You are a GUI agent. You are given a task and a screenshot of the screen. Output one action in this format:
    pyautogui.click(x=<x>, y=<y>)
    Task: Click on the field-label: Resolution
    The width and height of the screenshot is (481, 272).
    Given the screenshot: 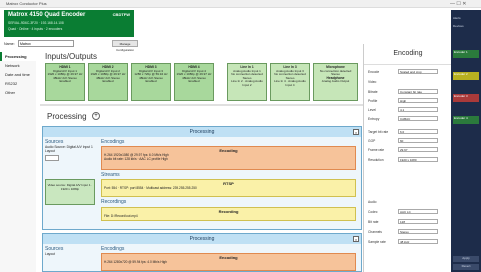 What is the action you would take?
    pyautogui.click(x=376, y=160)
    